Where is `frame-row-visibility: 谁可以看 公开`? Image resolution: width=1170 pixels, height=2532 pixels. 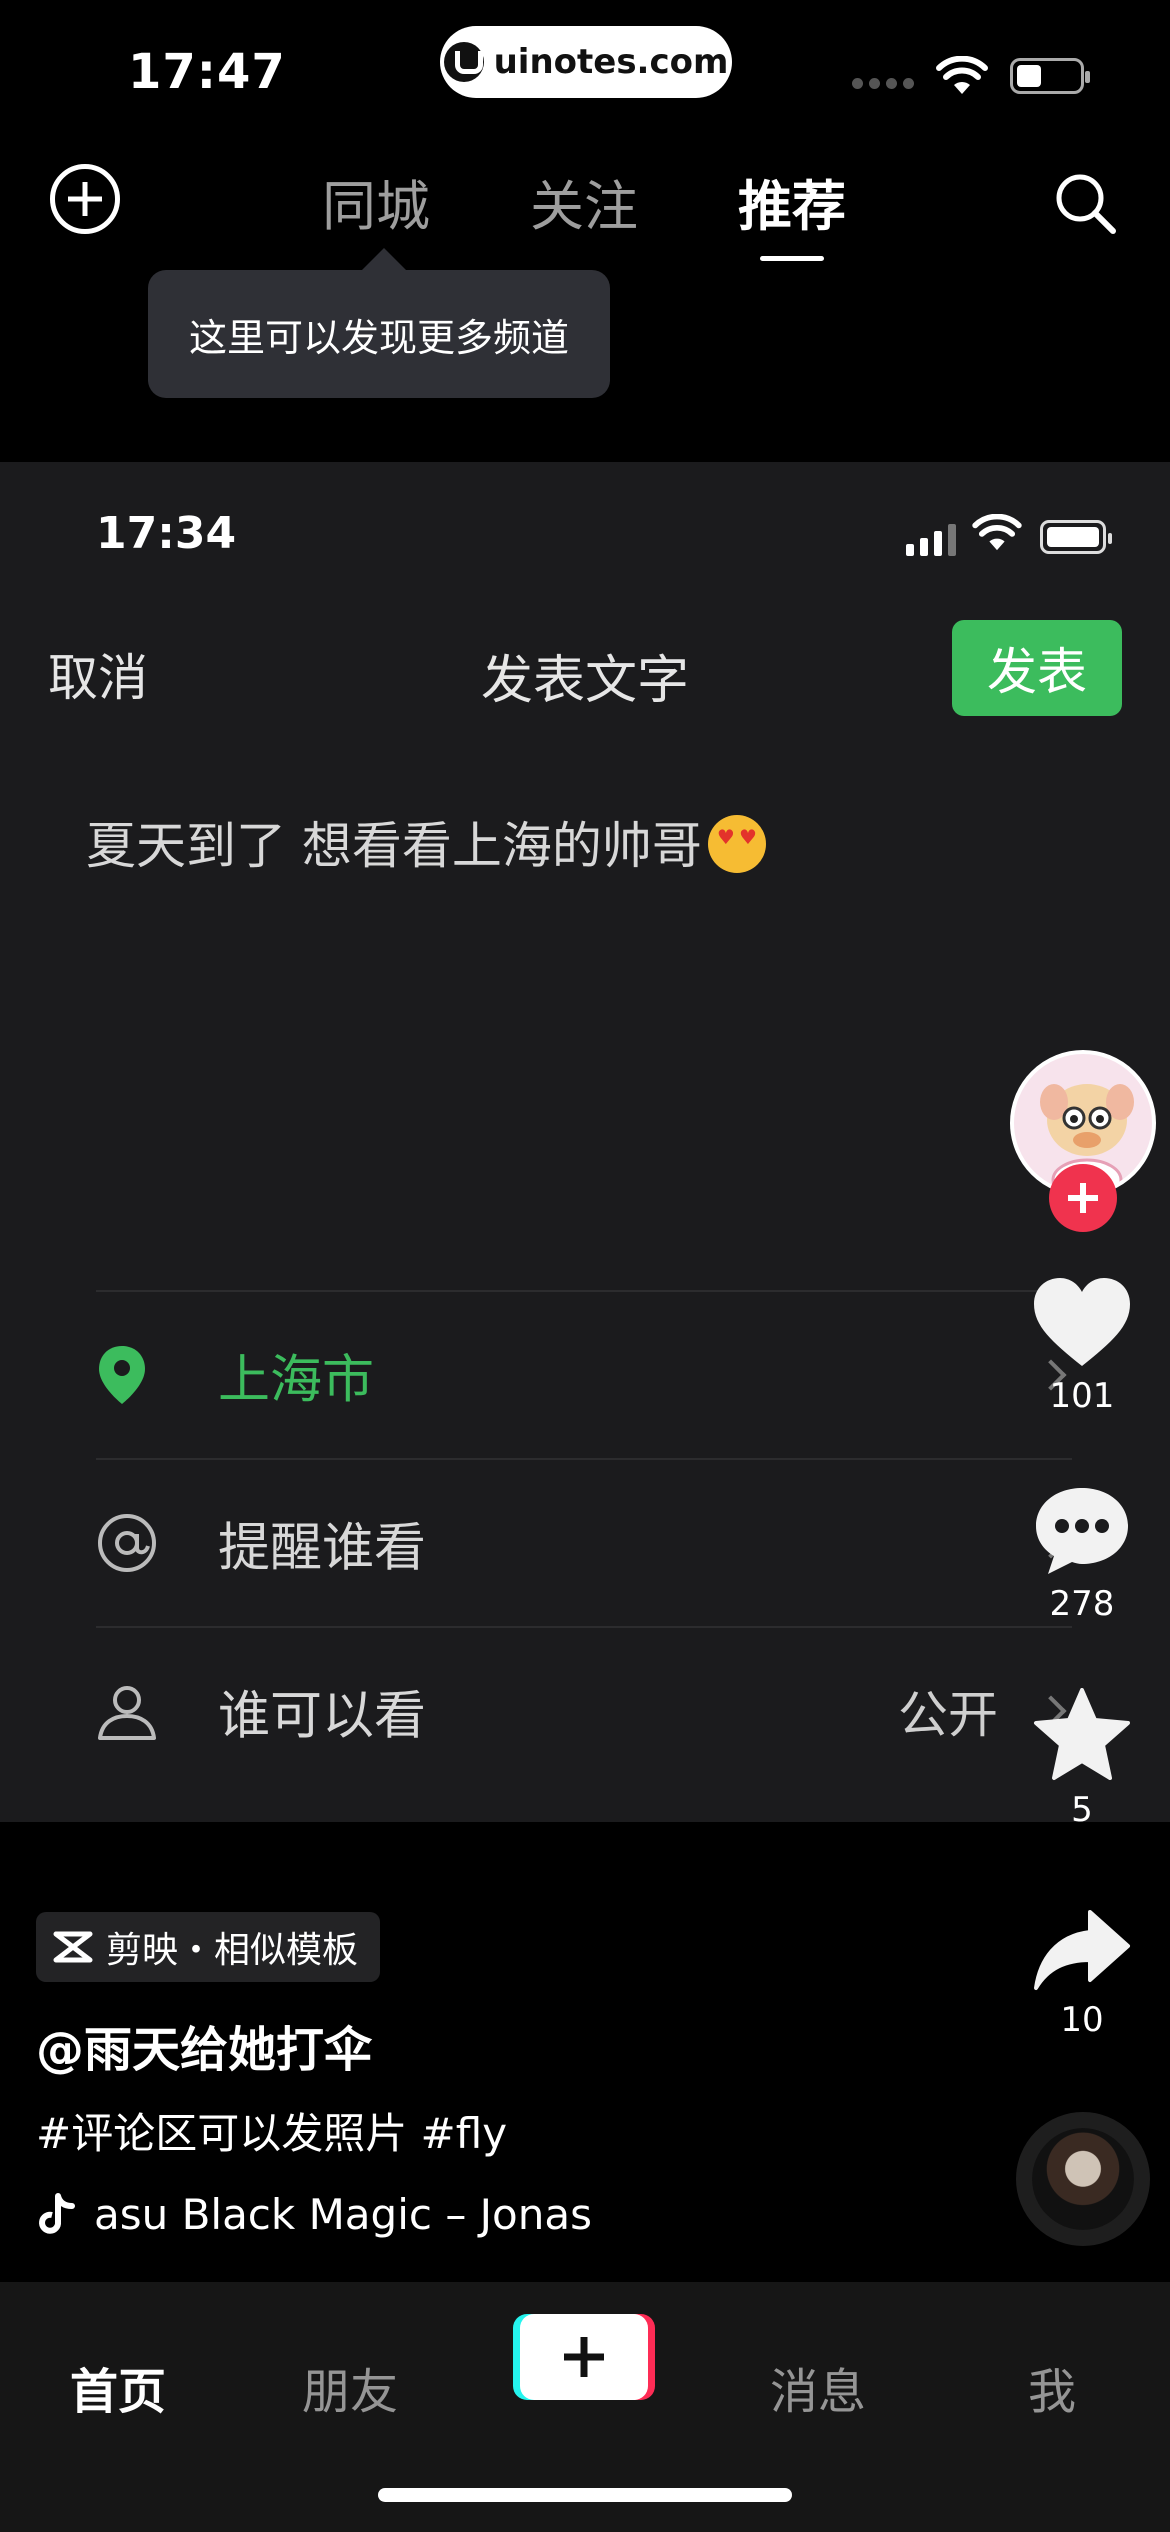 frame-row-visibility: 谁可以看 公开 is located at coordinates (584, 1710).